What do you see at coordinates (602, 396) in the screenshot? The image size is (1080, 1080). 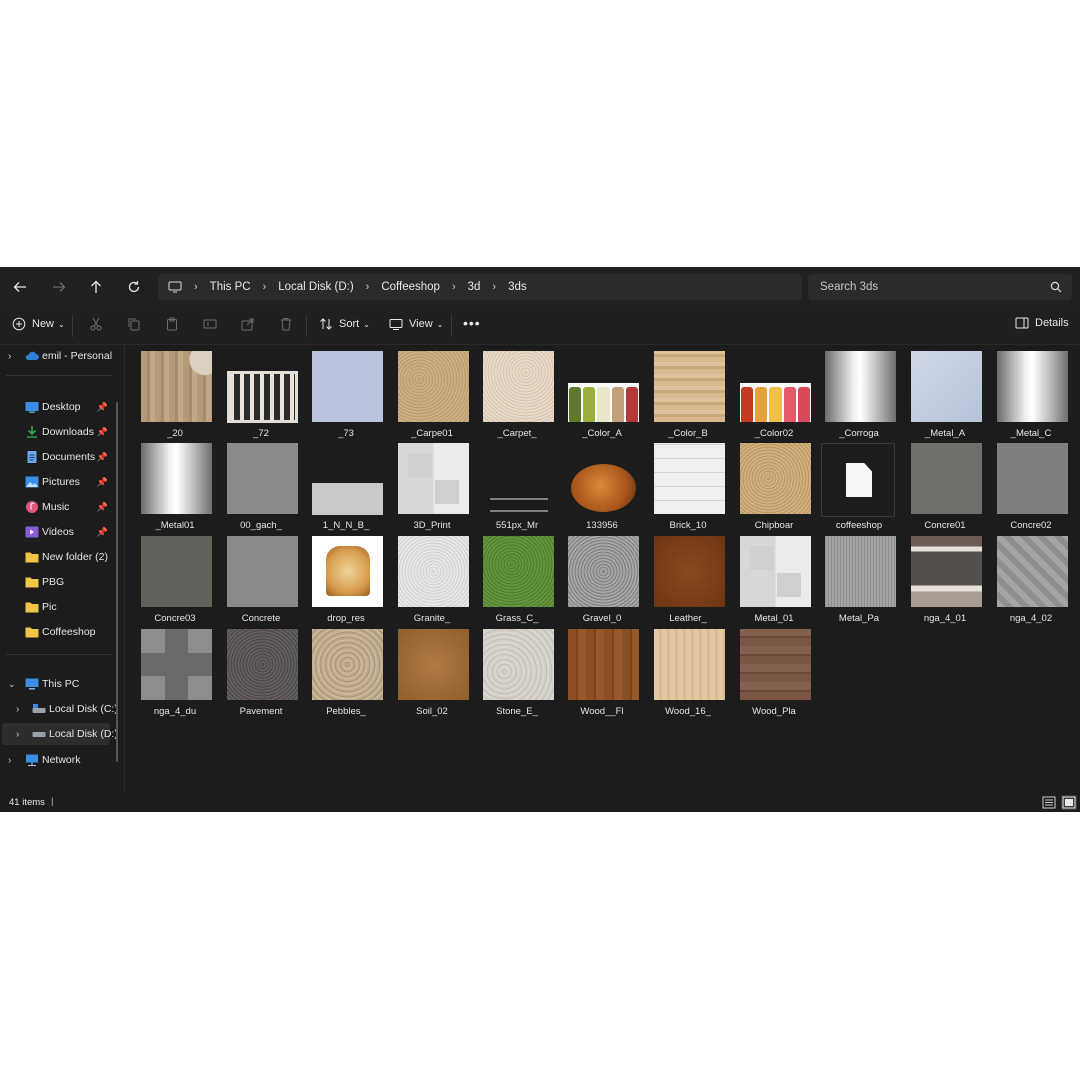 I see `file-item: _Color_A` at bounding box center [602, 396].